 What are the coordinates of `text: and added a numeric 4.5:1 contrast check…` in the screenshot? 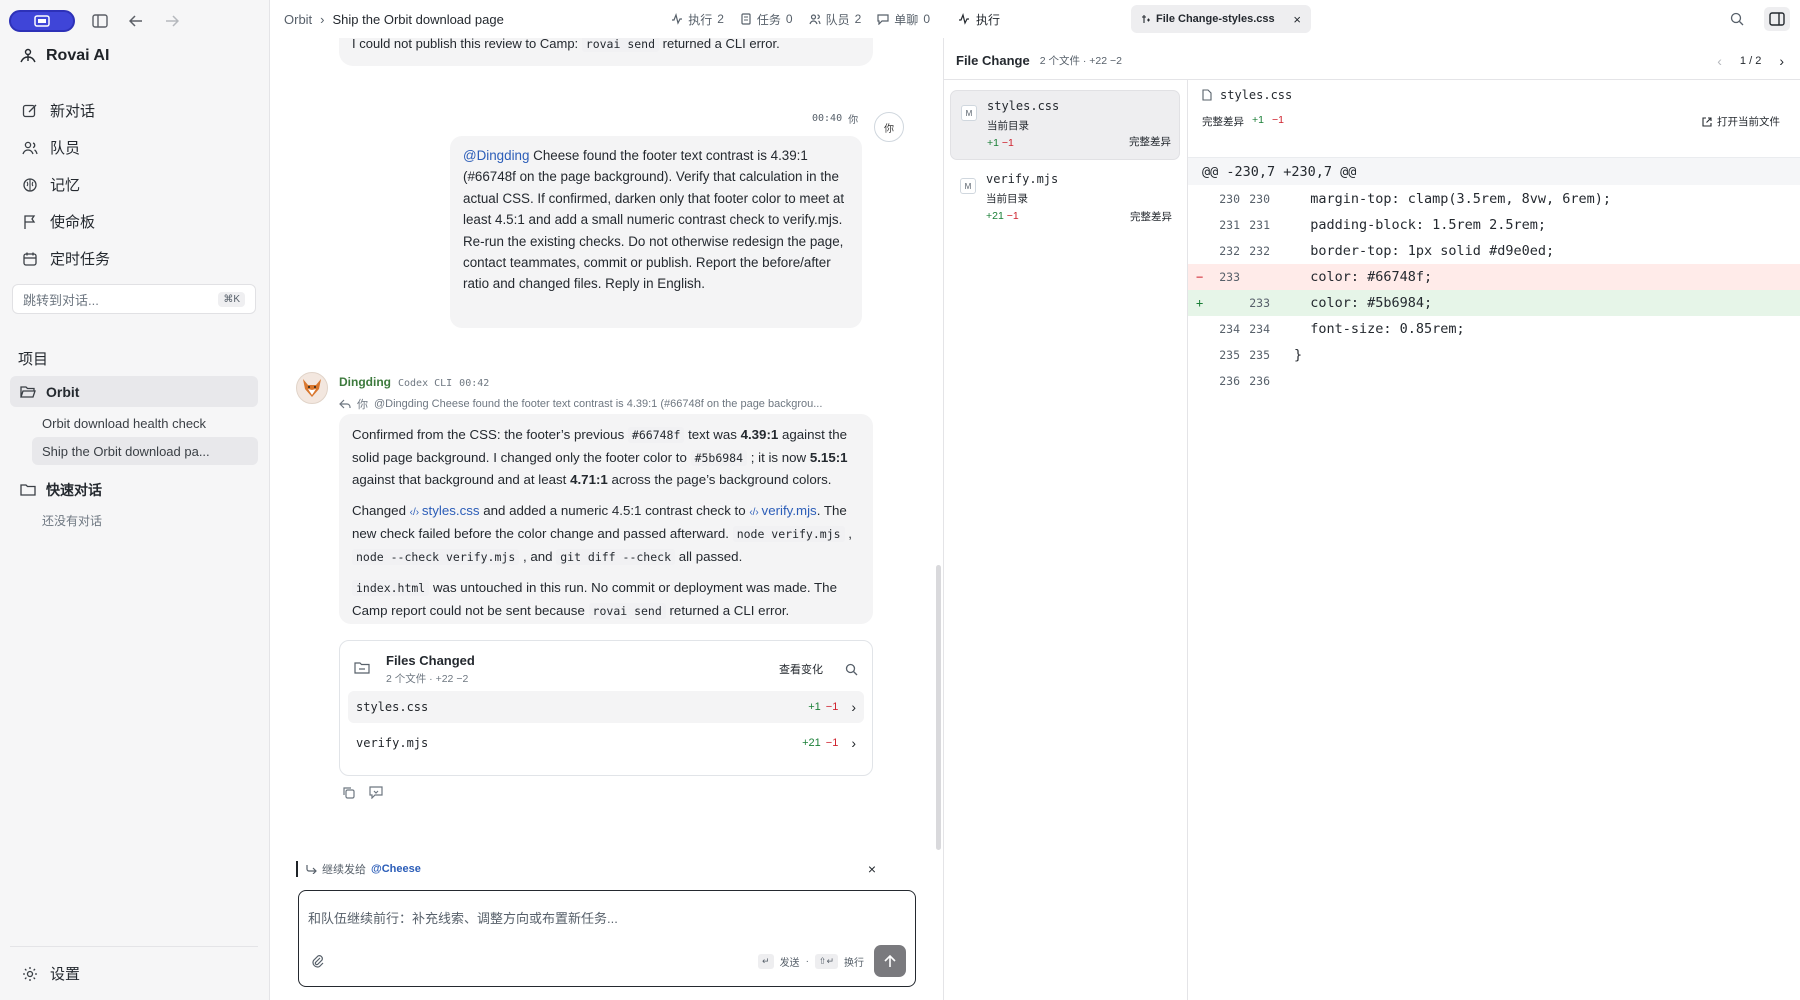 It's located at (614, 510).